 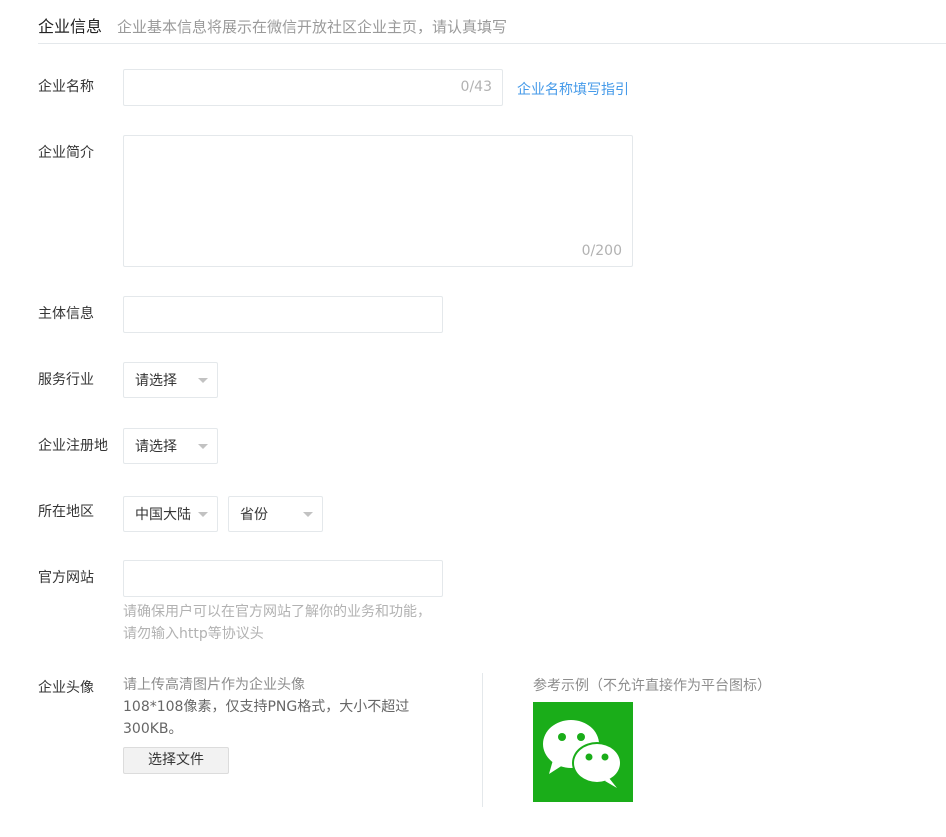 What do you see at coordinates (283, 578) in the screenshot?
I see `website-input` at bounding box center [283, 578].